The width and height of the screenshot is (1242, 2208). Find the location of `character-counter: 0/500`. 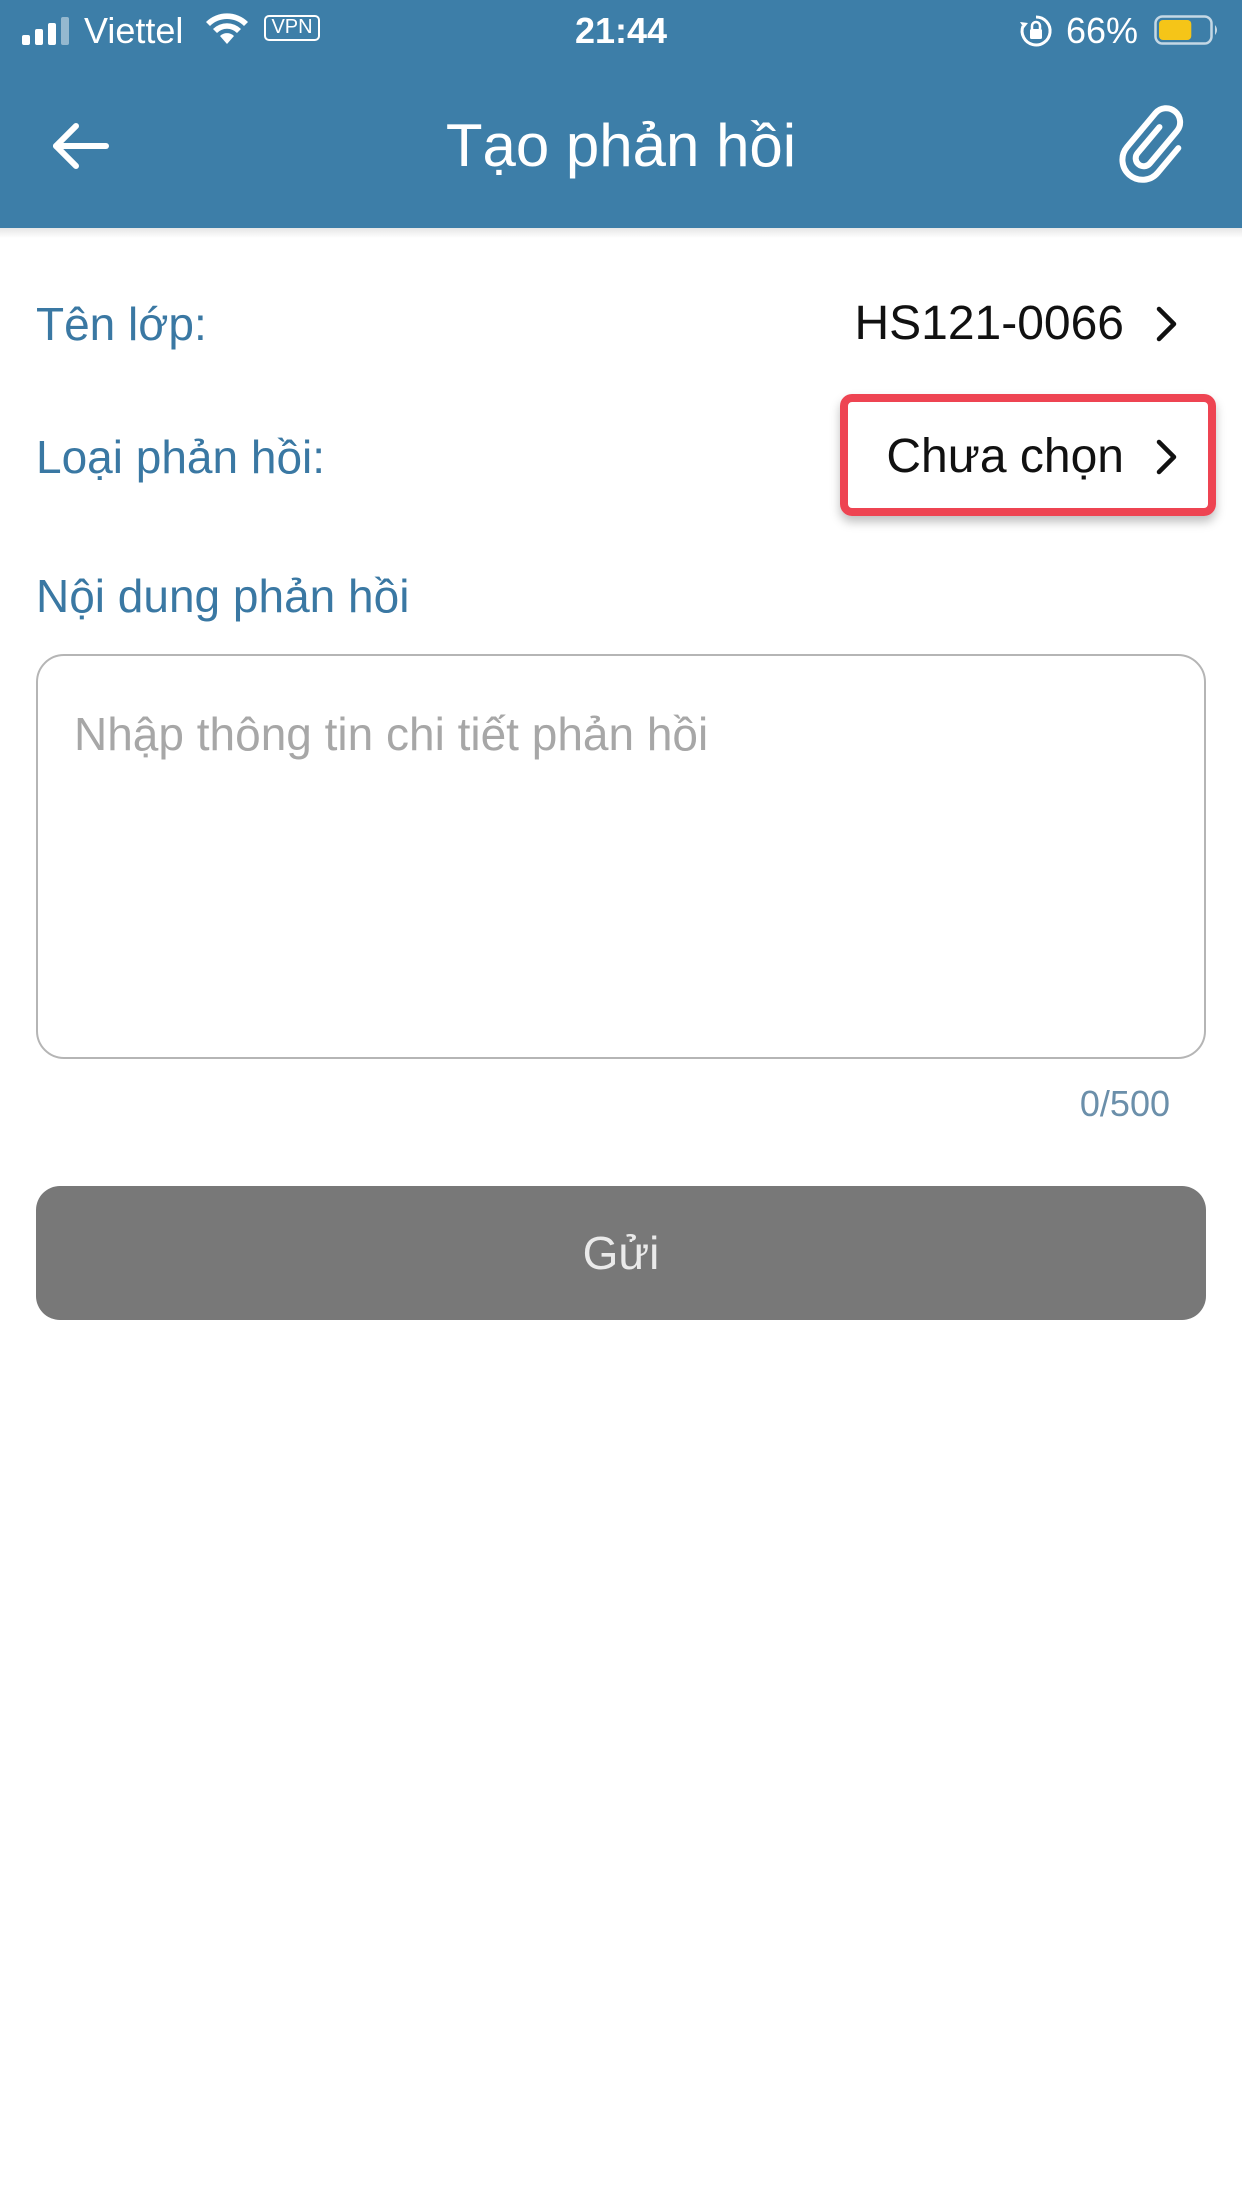

character-counter: 0/500 is located at coordinates (1124, 1103).